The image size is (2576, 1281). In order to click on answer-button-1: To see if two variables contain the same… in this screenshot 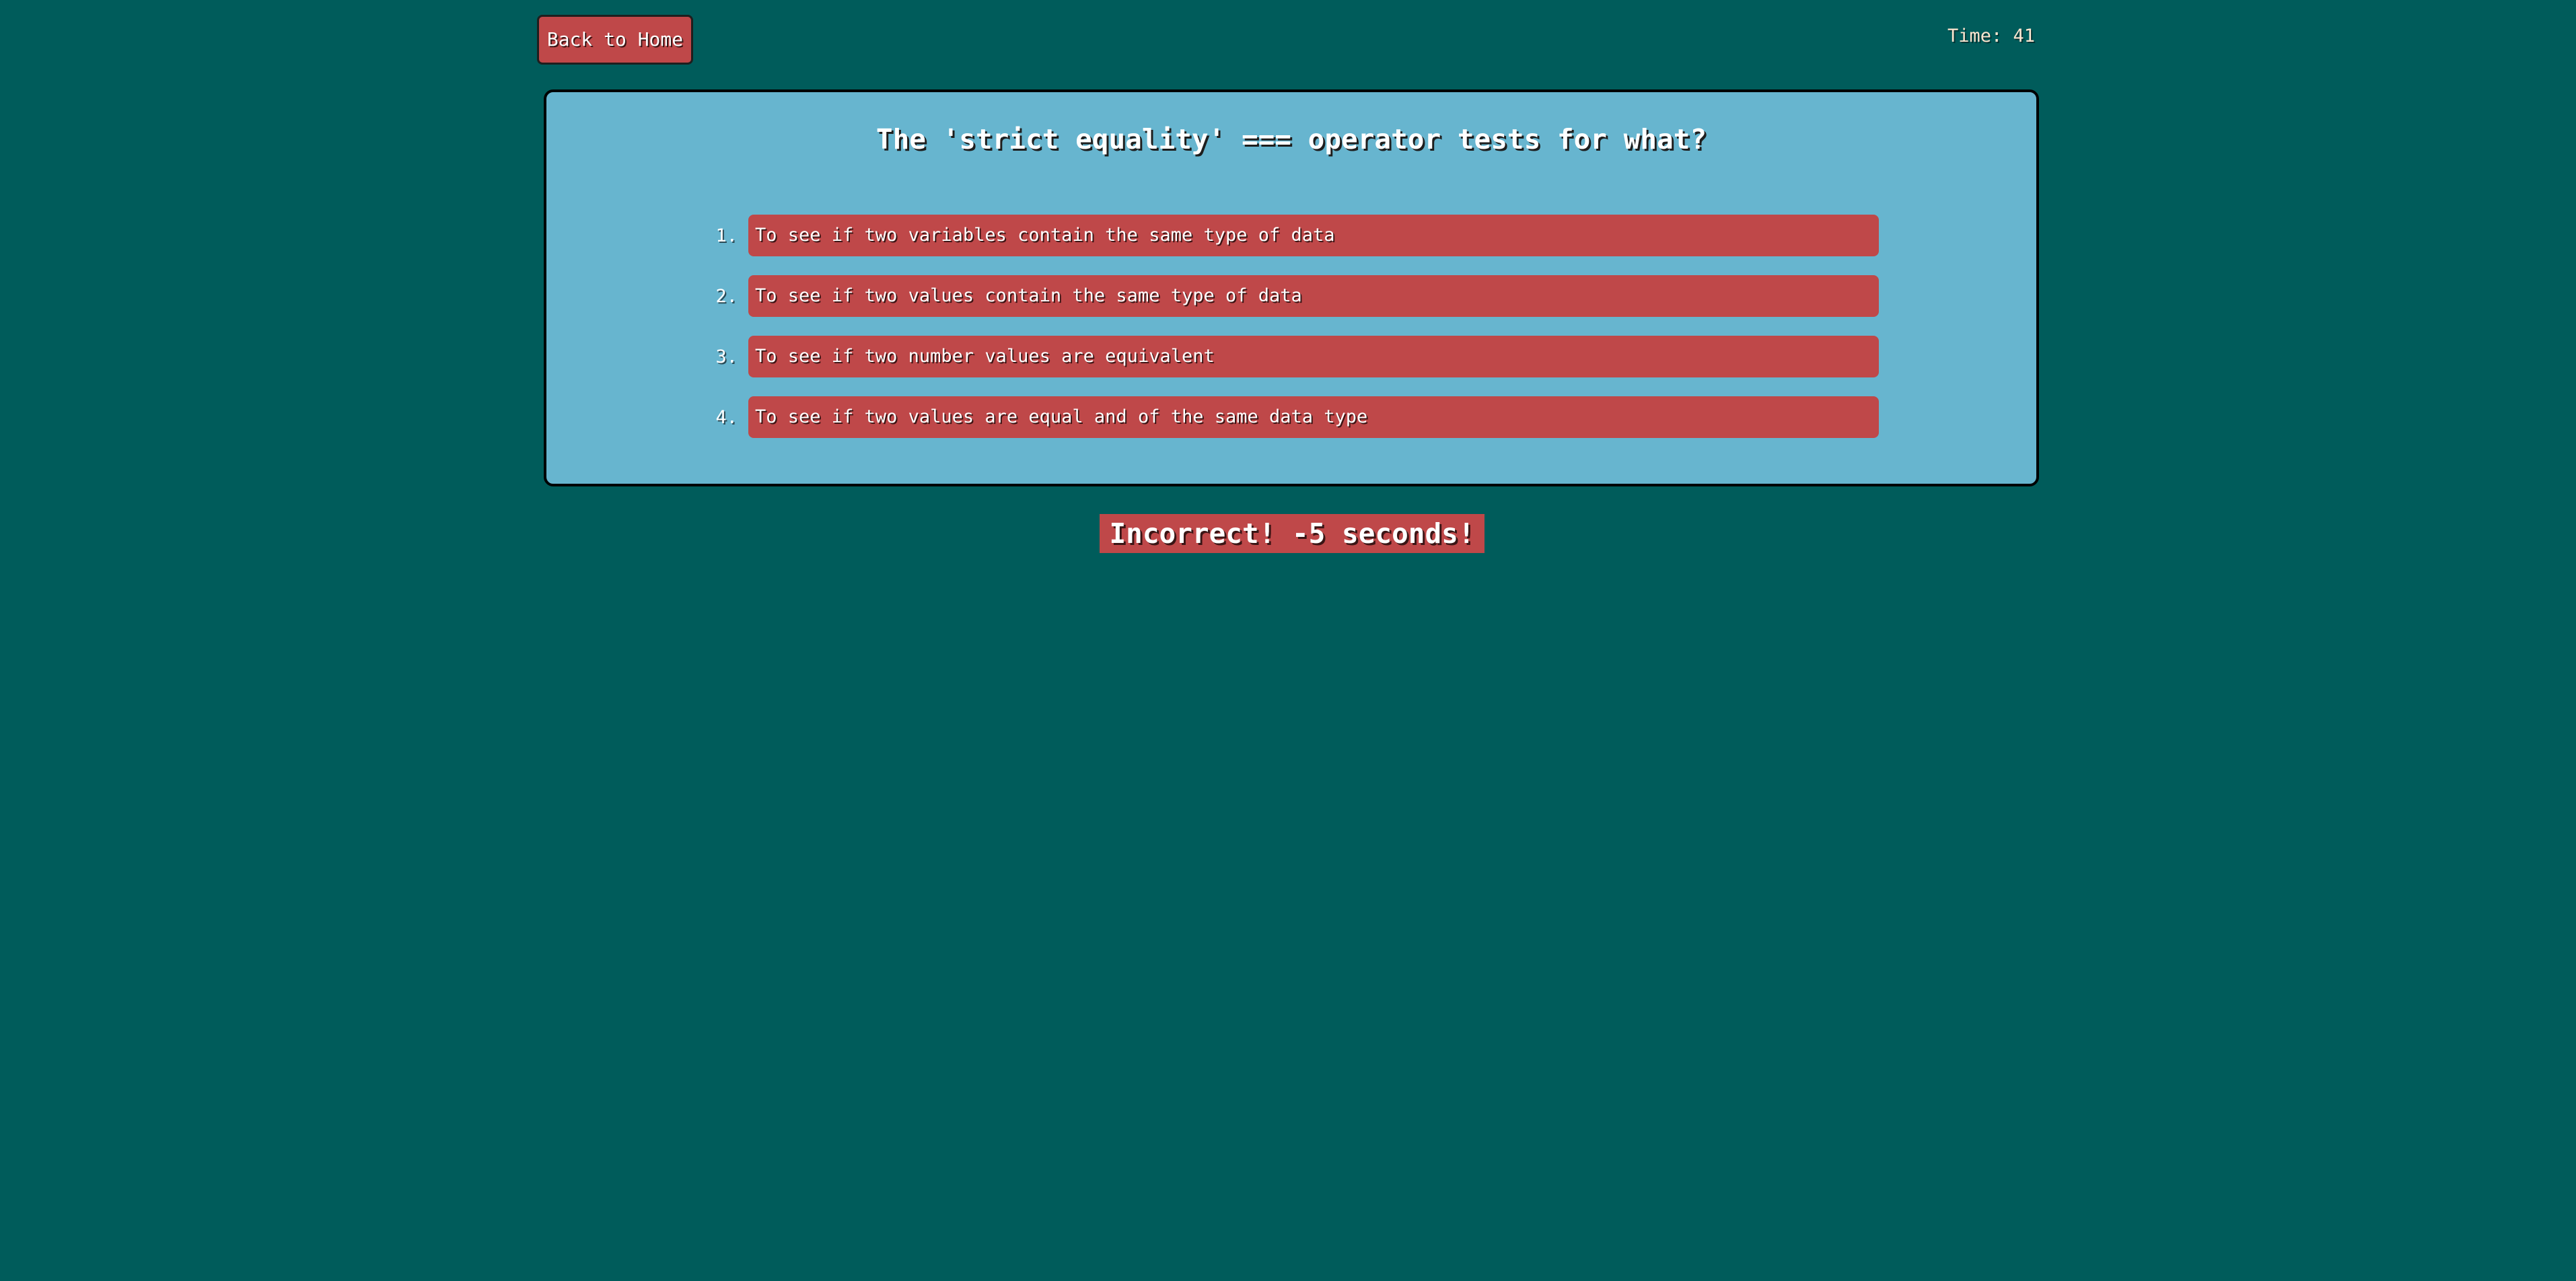, I will do `click(1313, 236)`.